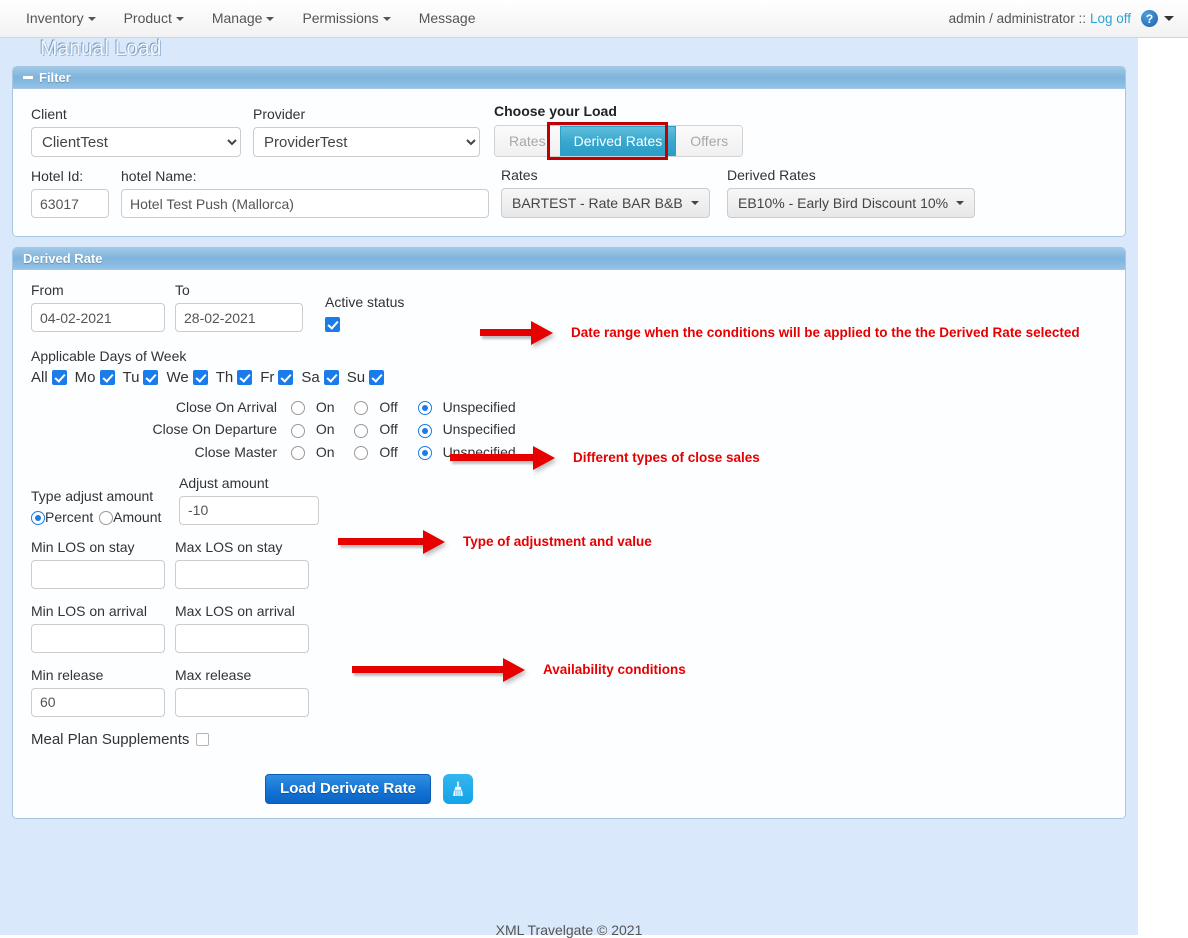 The width and height of the screenshot is (1188, 938). What do you see at coordinates (59, 377) in the screenshot?
I see `day-checkbox-all` at bounding box center [59, 377].